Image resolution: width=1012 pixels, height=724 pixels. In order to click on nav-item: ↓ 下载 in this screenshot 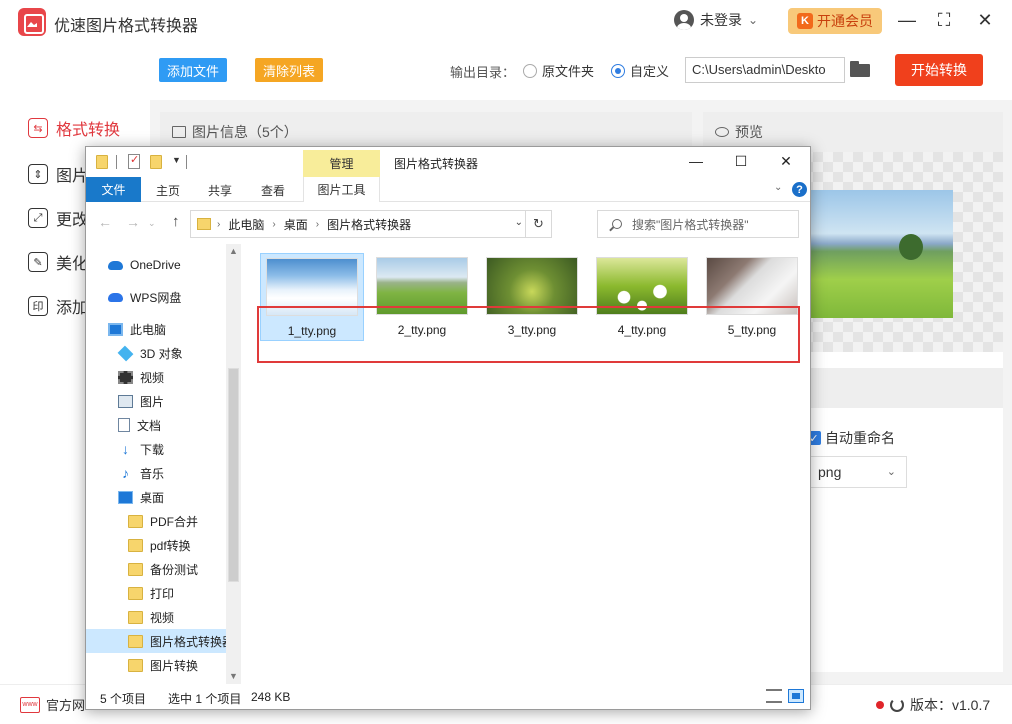, I will do `click(156, 449)`.